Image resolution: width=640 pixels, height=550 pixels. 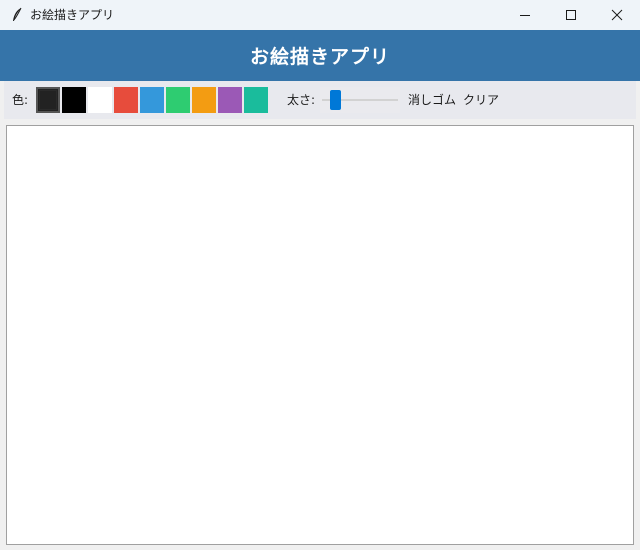 What do you see at coordinates (17, 14) in the screenshot?
I see `feather-icon` at bounding box center [17, 14].